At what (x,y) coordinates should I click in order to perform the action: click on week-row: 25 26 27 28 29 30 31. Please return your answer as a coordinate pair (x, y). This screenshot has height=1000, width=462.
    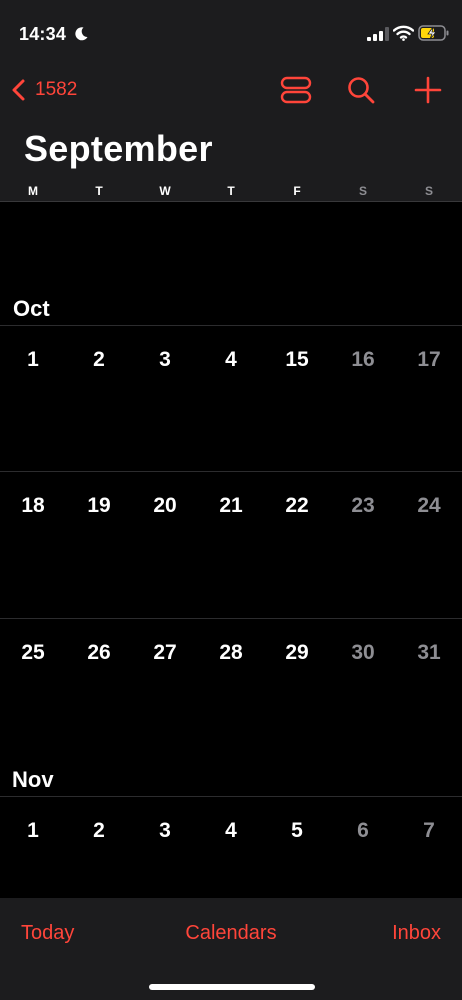
    Looking at the image, I should click on (231, 691).